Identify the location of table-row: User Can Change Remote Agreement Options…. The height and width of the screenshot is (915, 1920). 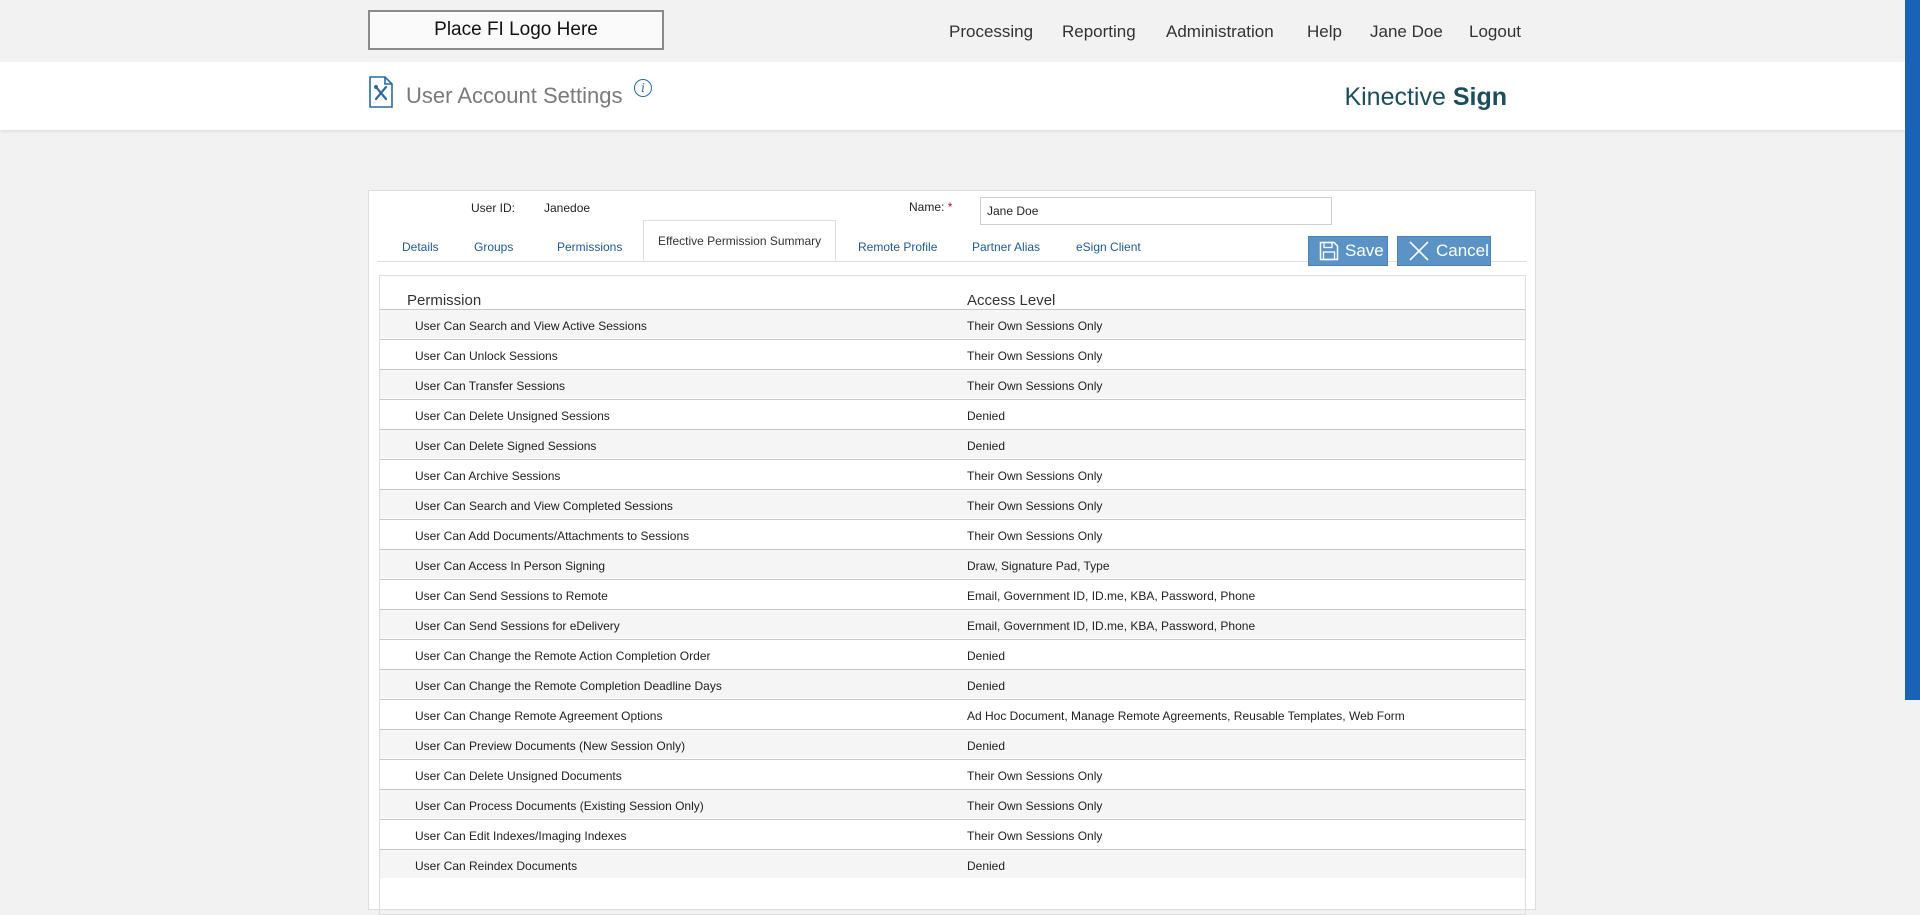
(952, 714).